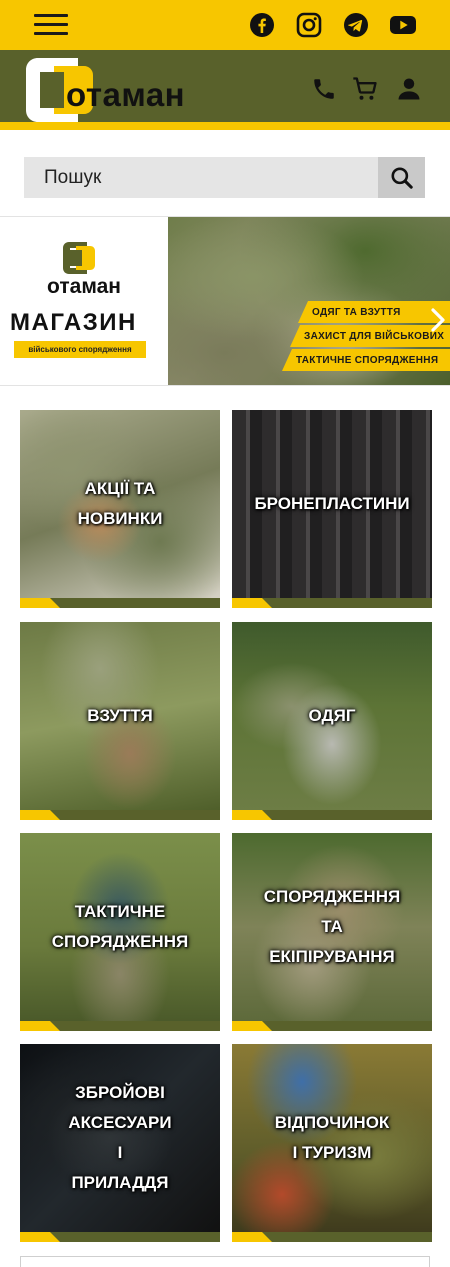  What do you see at coordinates (332, 715) in the screenshot?
I see `category-label: ОДЯГ` at bounding box center [332, 715].